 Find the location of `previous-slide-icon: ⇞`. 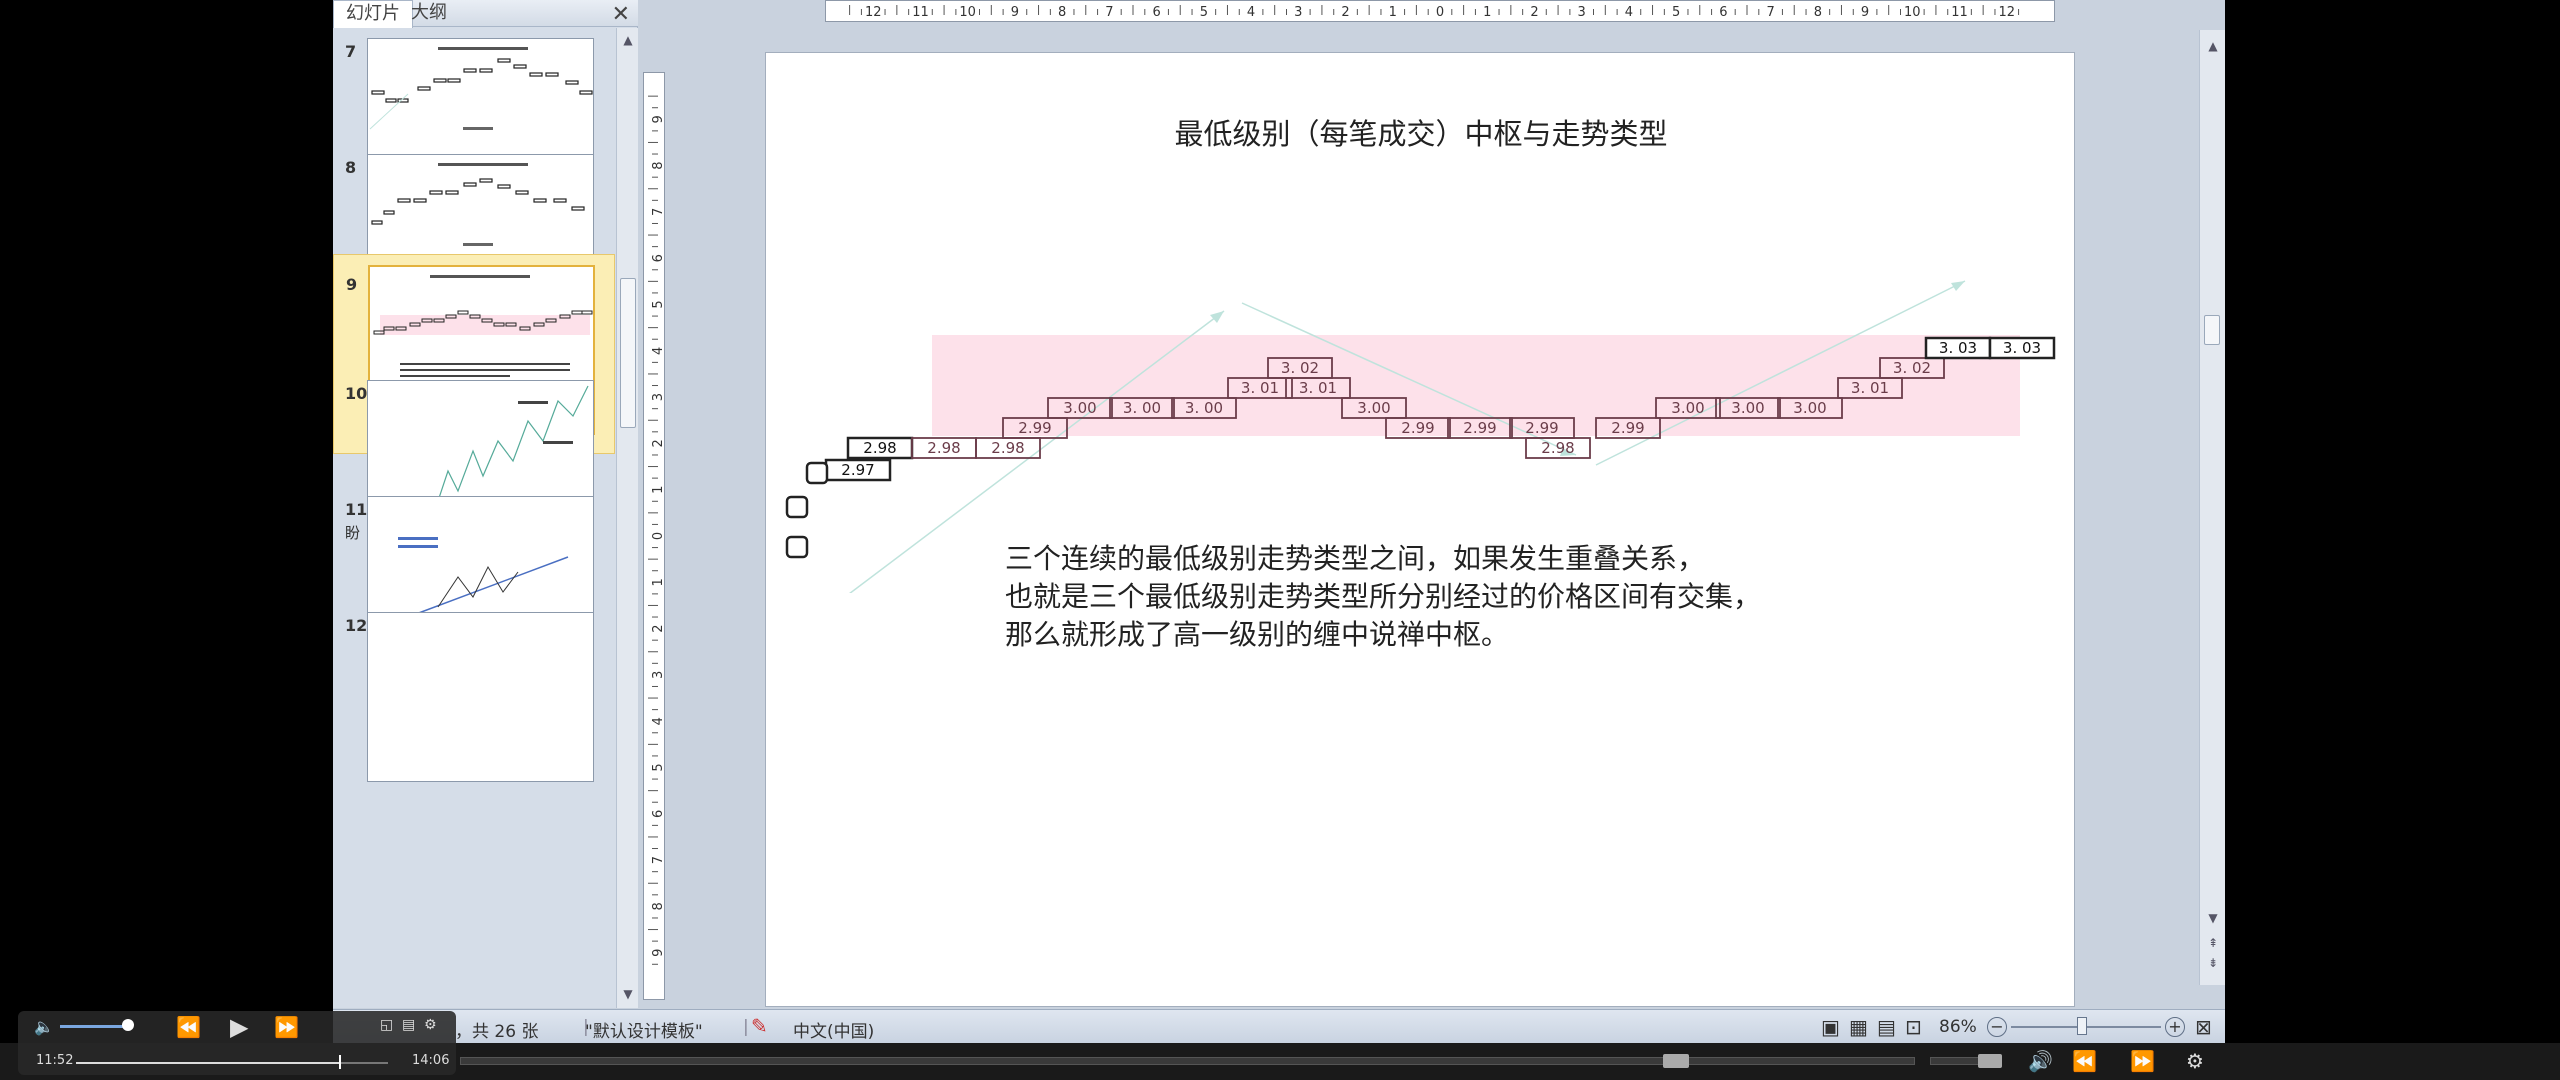

previous-slide-icon: ⇞ is located at coordinates (2213, 943).